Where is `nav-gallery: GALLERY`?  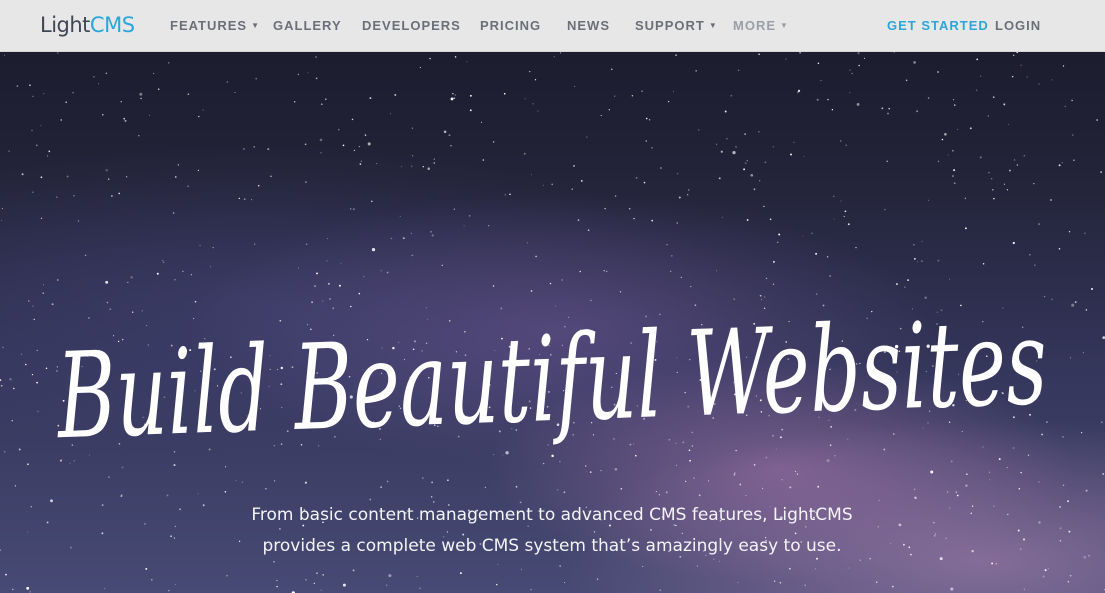 nav-gallery: GALLERY is located at coordinates (307, 26).